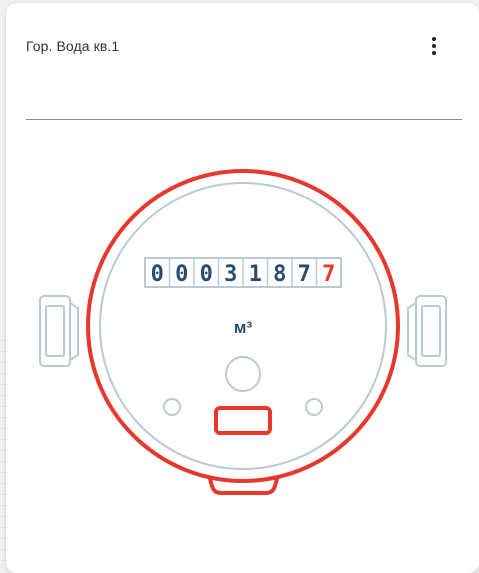 The width and height of the screenshot is (479, 573). I want to click on meter-digit: 3, so click(230, 274).